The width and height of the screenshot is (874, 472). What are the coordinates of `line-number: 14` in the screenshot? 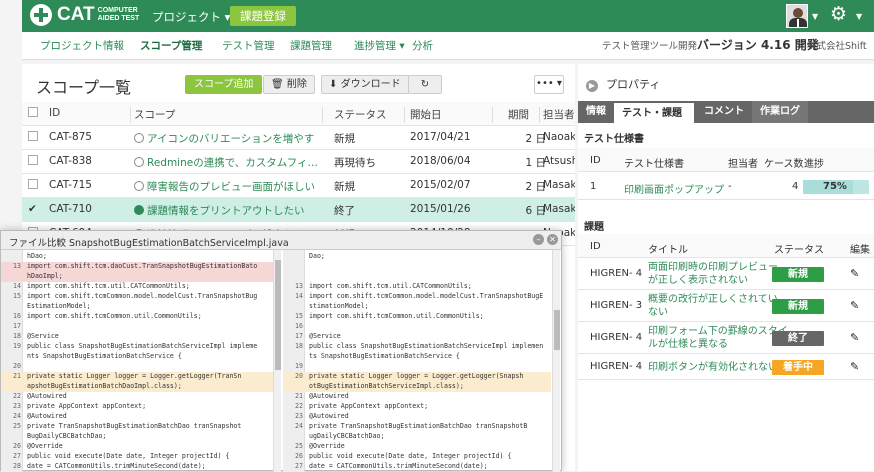 It's located at (299, 296).